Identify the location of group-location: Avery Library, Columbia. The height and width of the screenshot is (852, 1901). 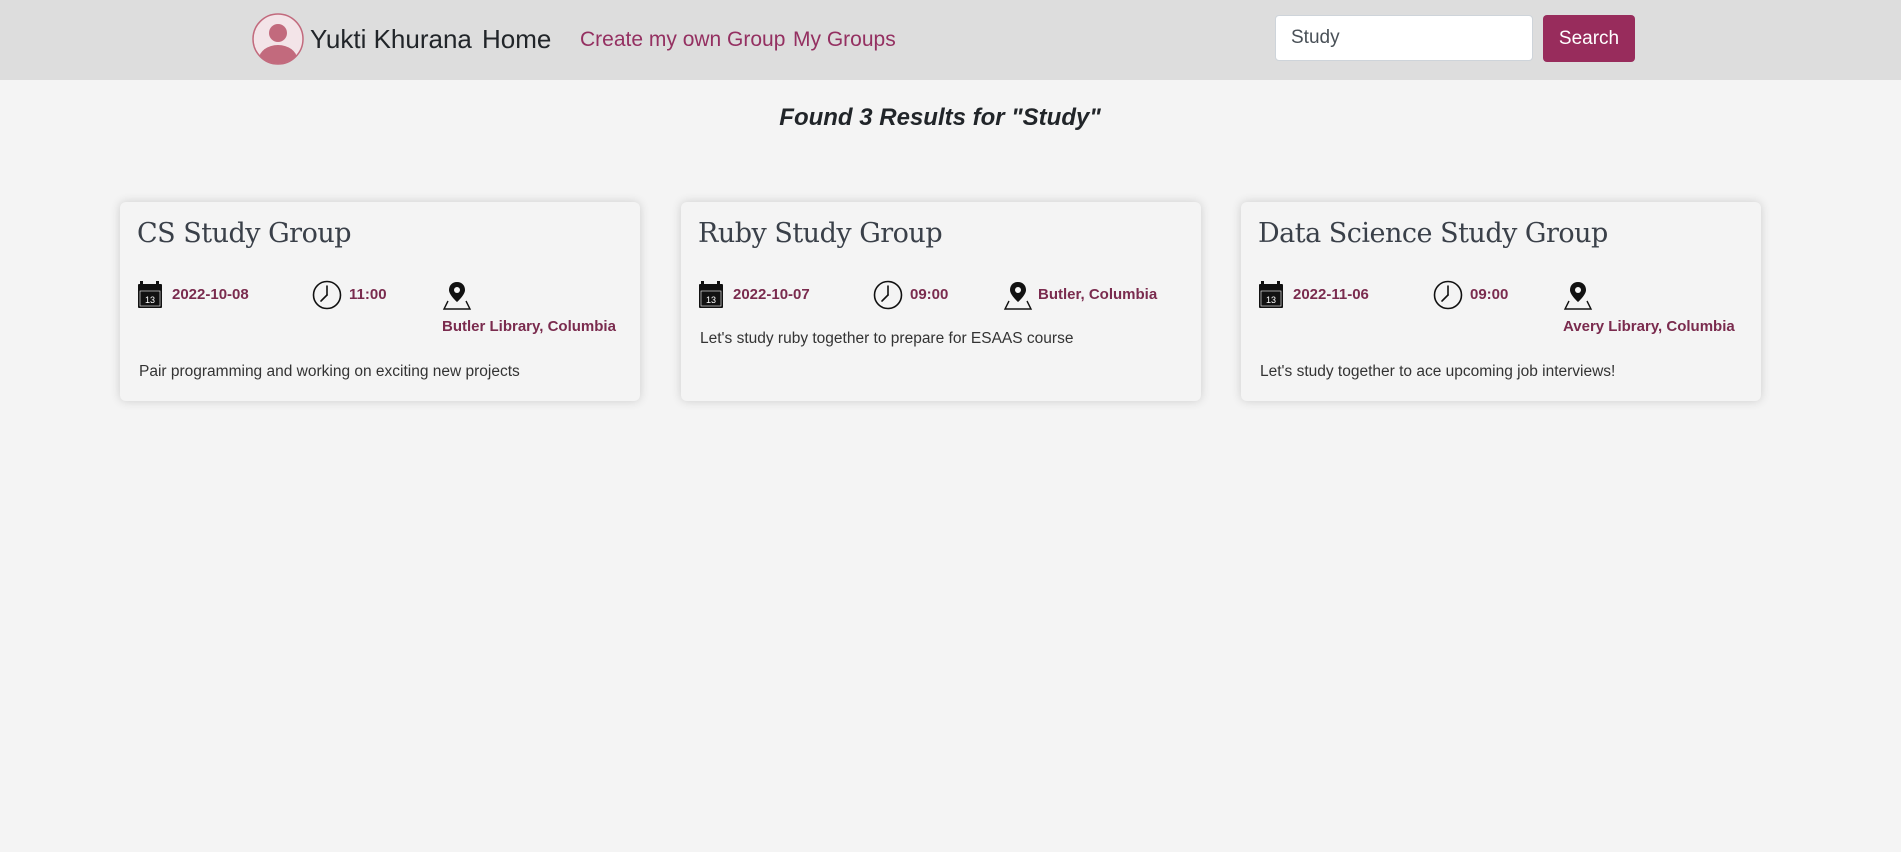
(1649, 326).